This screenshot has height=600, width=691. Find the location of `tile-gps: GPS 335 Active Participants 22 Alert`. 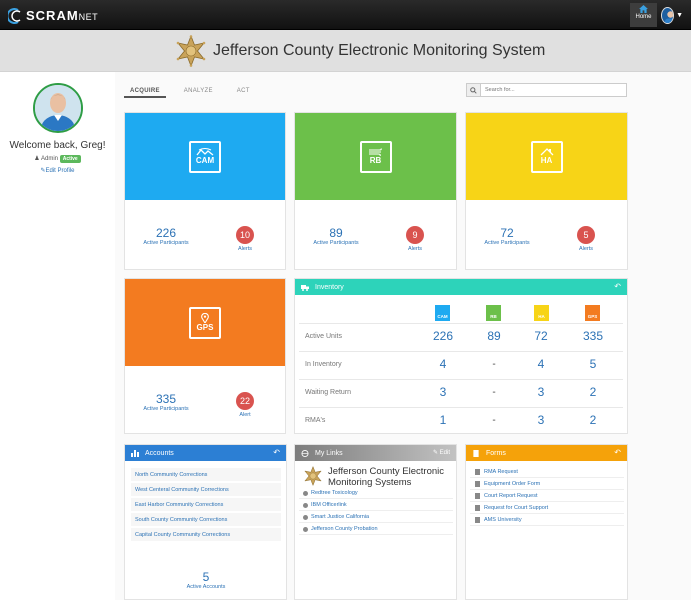

tile-gps: GPS 335 Active Participants 22 Alert is located at coordinates (205, 356).